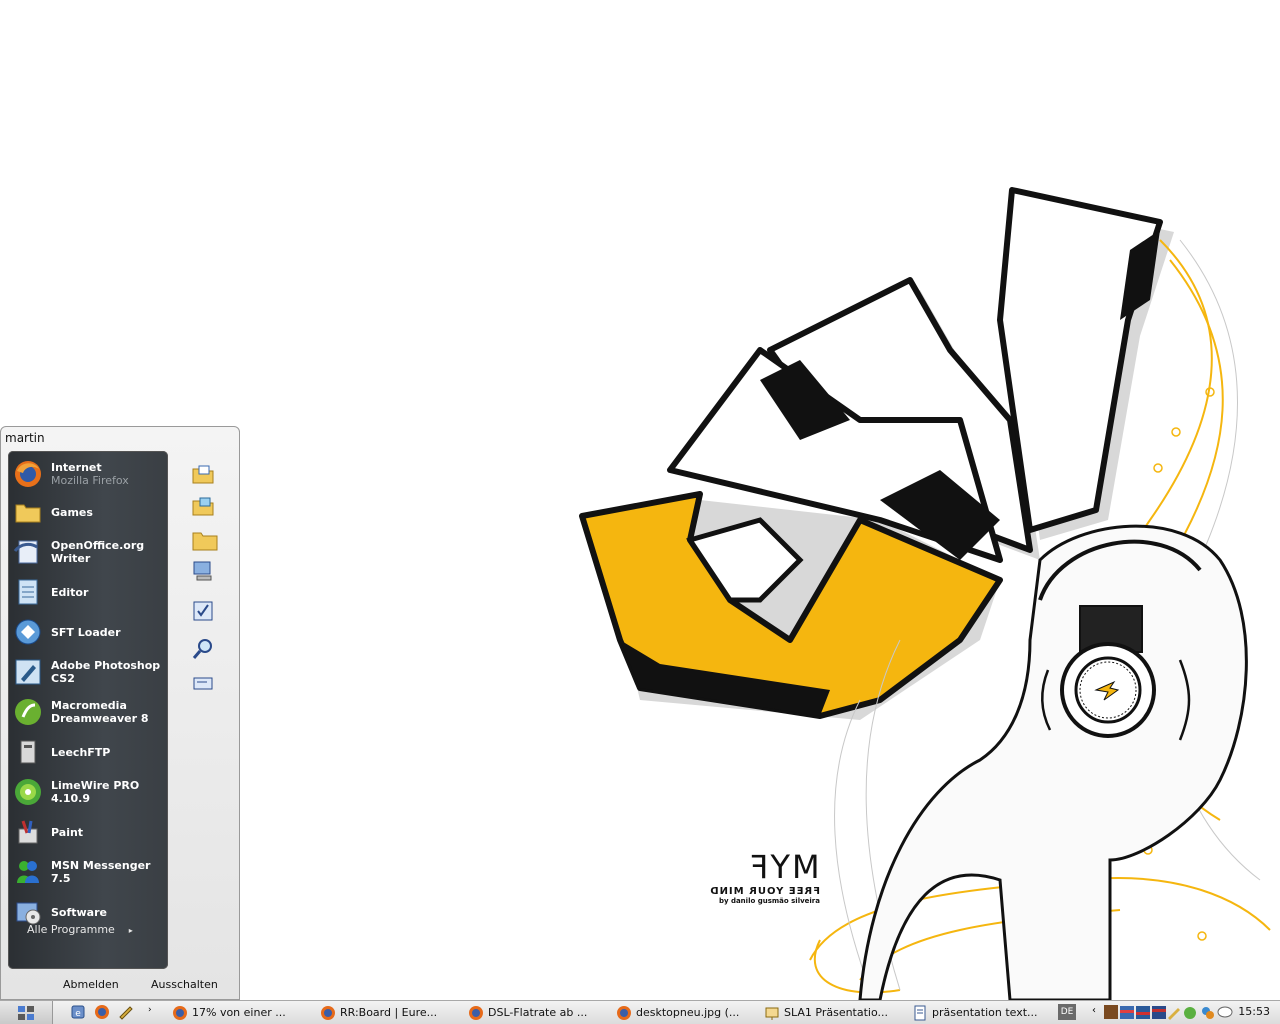 The height and width of the screenshot is (1024, 1280). I want to click on program-label: Internet, so click(76, 467).